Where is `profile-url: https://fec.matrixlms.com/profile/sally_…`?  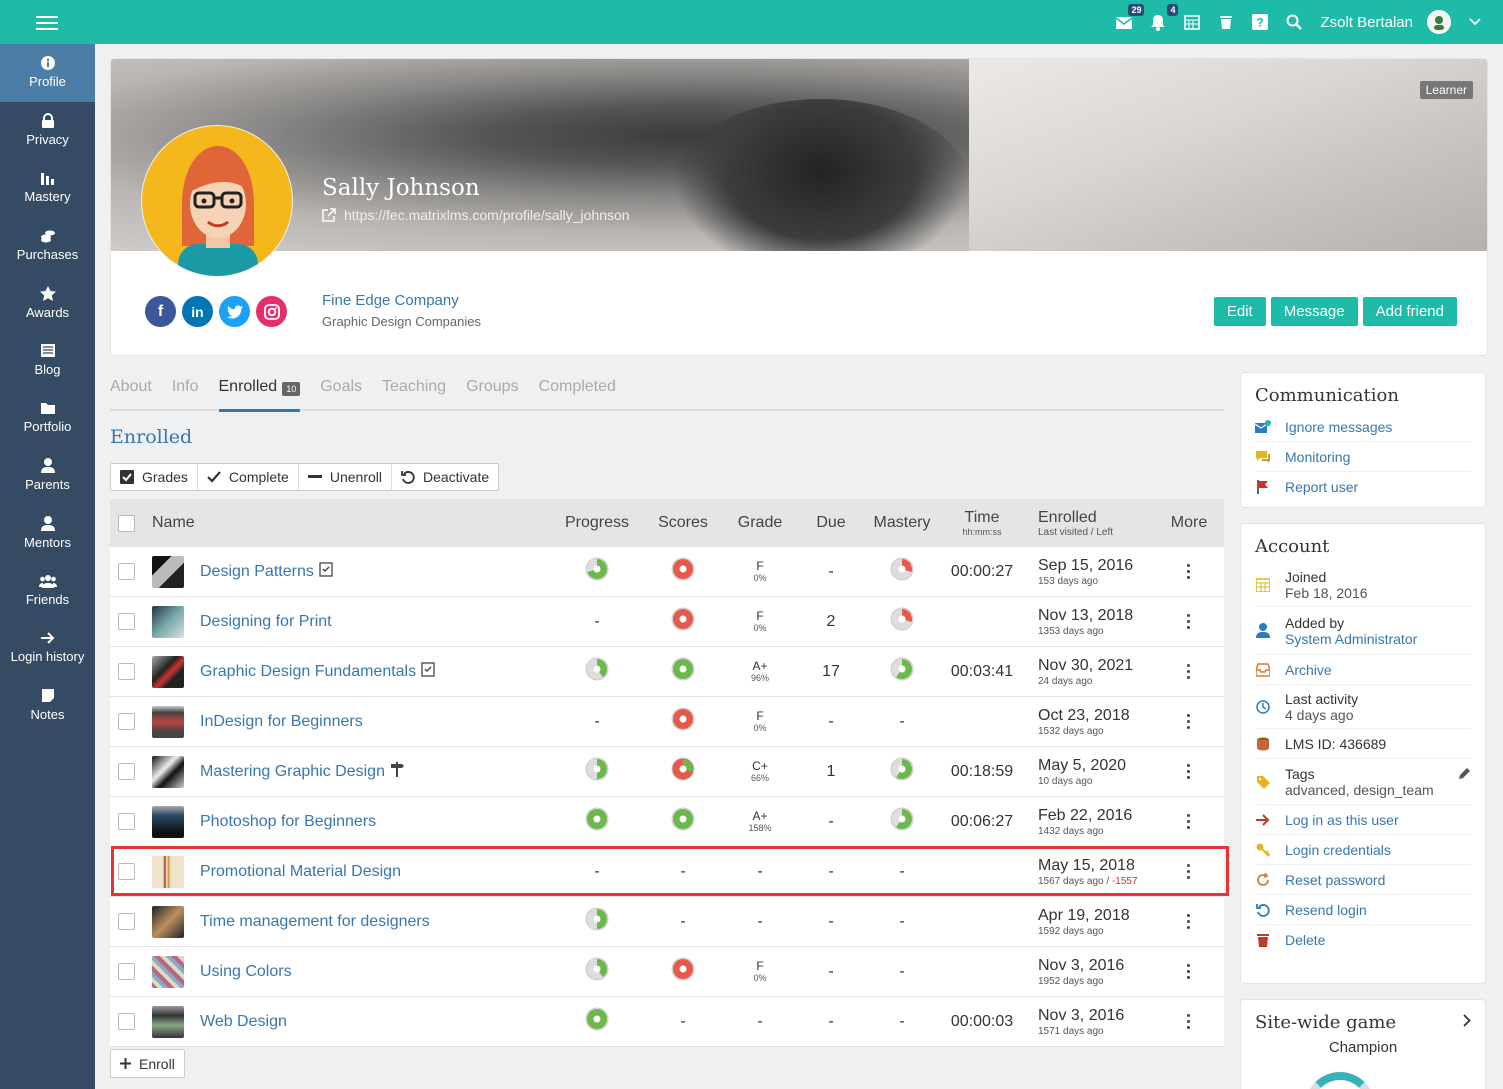
profile-url: https://fec.matrixlms.com/profile/sally_… is located at coordinates (476, 215).